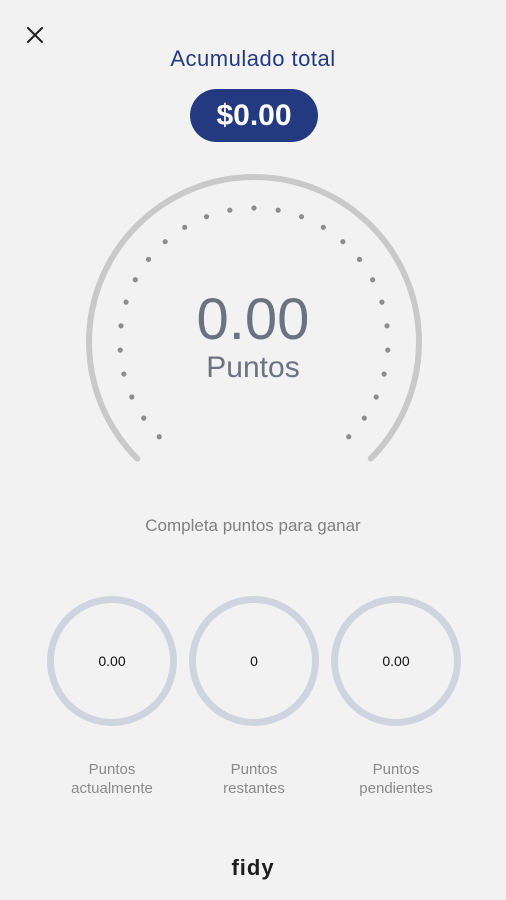 The height and width of the screenshot is (900, 506). I want to click on stat-ring: 0, so click(254, 661).